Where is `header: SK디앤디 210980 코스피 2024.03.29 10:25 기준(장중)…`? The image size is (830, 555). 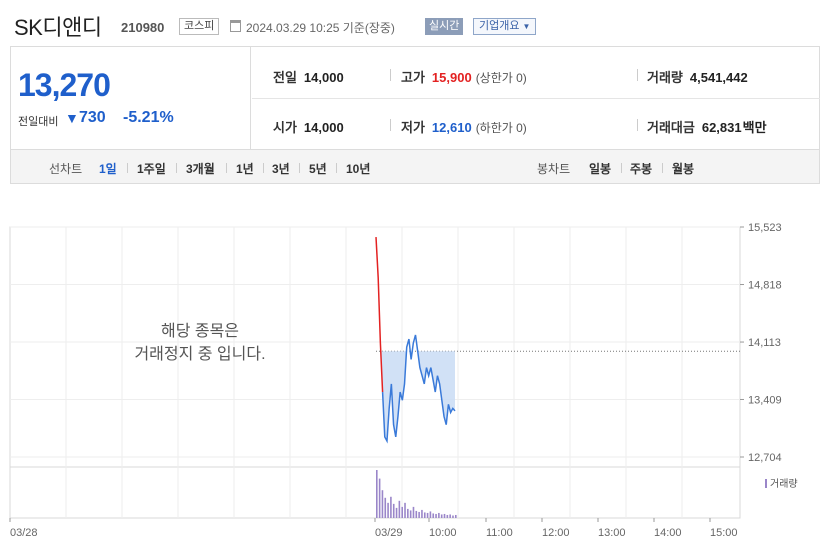
header: SK디앤디 210980 코스피 2024.03.29 10:25 기준(장중)… is located at coordinates (415, 23).